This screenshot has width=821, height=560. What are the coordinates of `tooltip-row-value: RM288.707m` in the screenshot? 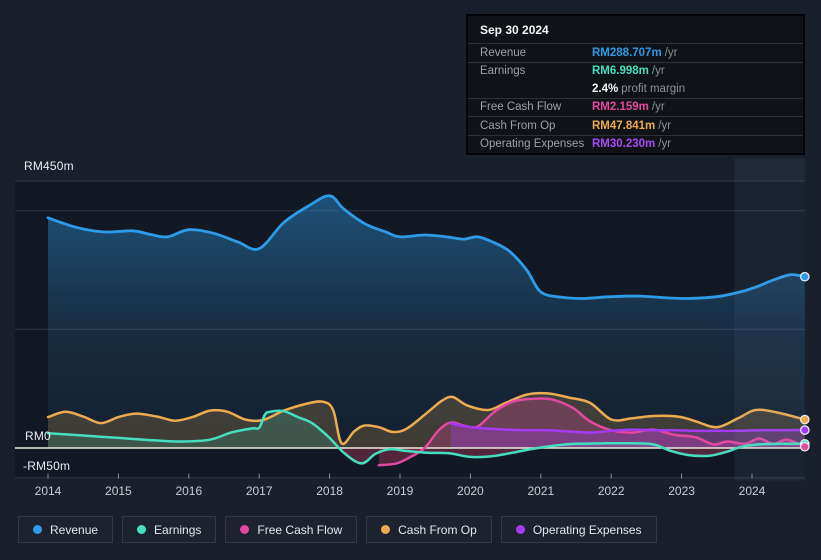 It's located at (627, 52).